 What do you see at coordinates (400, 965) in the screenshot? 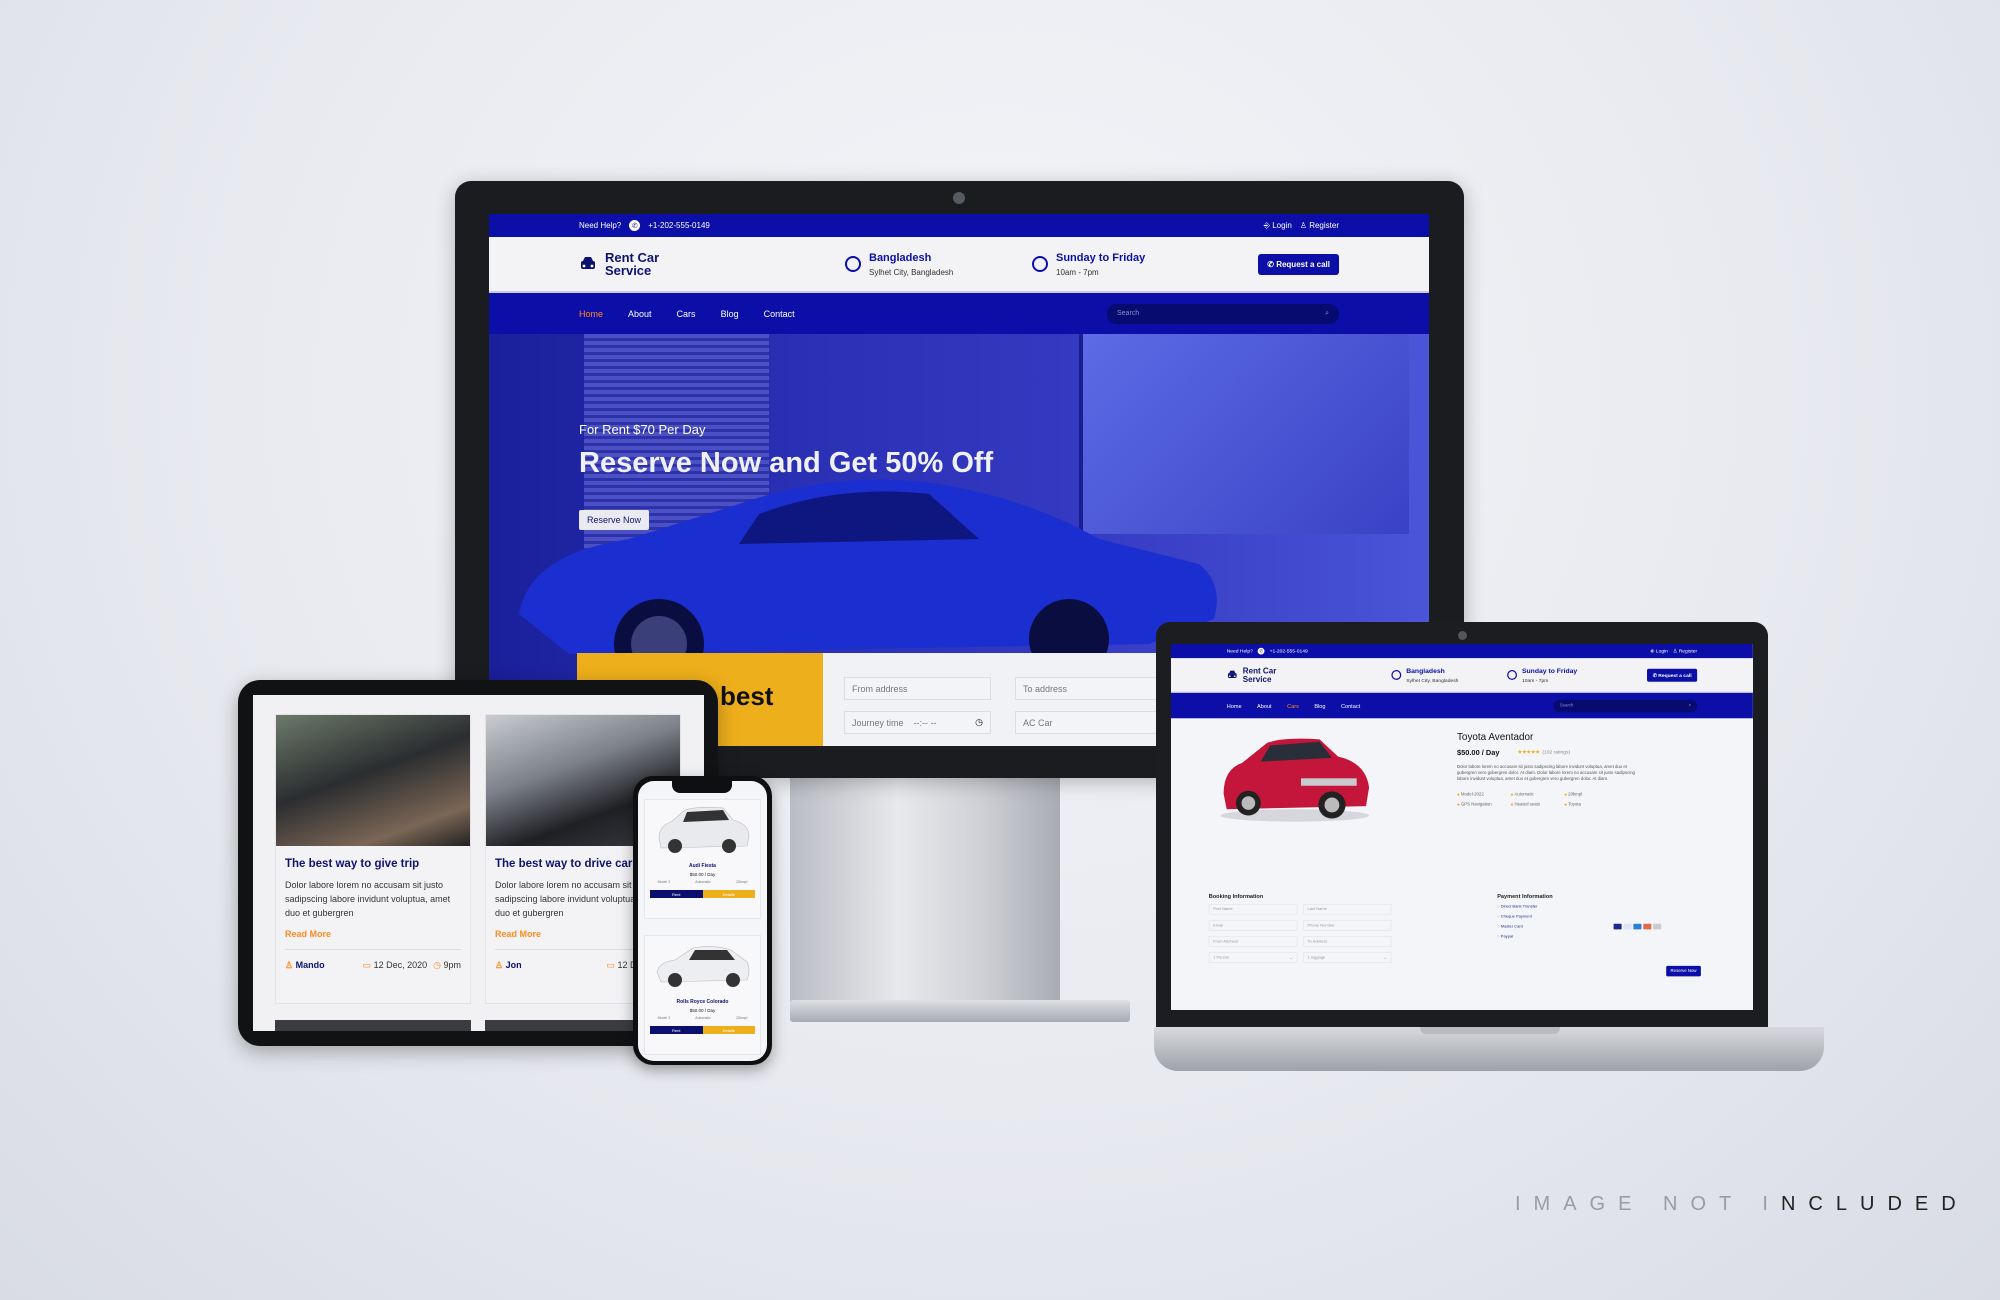
I see `blog-date: 12 Dec, 2020` at bounding box center [400, 965].